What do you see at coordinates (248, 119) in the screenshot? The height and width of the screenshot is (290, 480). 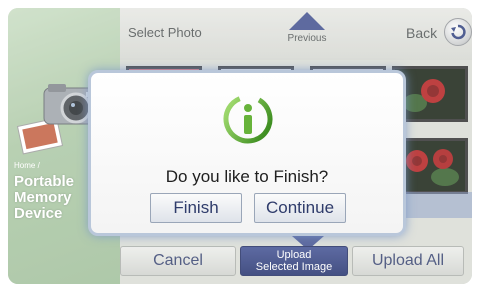 I see `info-icon` at bounding box center [248, 119].